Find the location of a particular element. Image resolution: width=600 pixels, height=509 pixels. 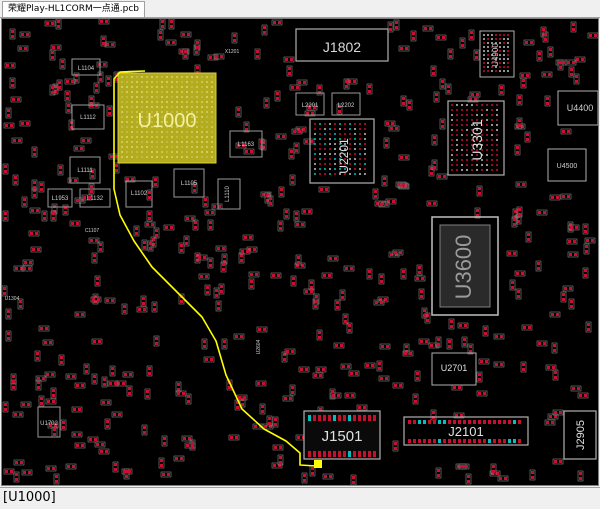

component-j2905: J2905 is located at coordinates (580, 435).